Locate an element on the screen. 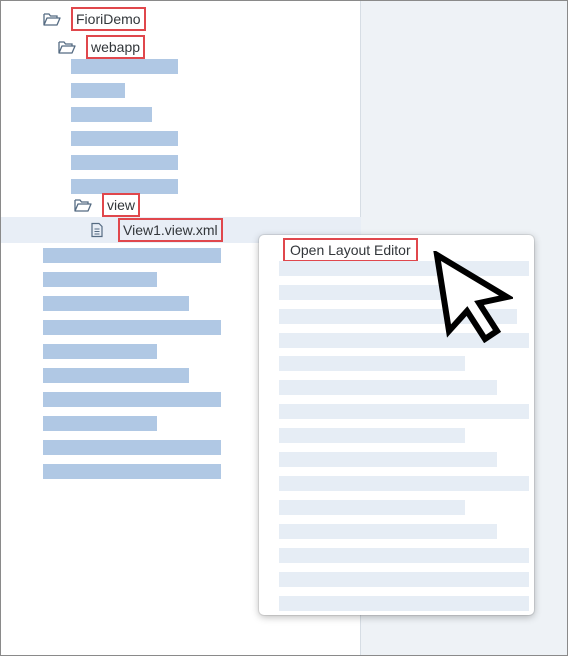 The image size is (568, 656). document-icon is located at coordinates (97, 230).